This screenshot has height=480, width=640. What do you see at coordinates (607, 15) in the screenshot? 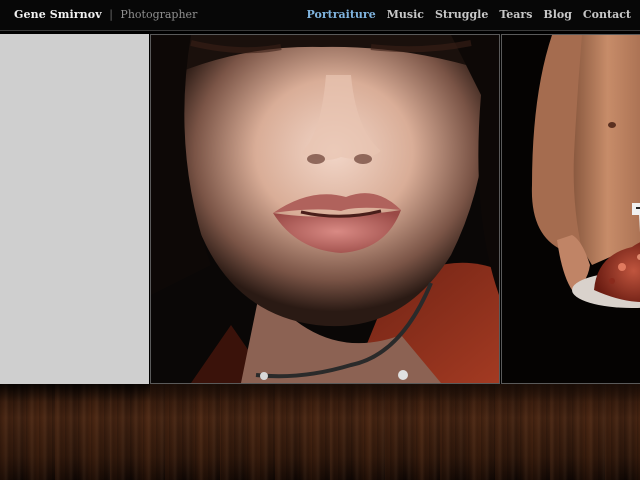
I see `nav-item-contact: Contact` at bounding box center [607, 15].